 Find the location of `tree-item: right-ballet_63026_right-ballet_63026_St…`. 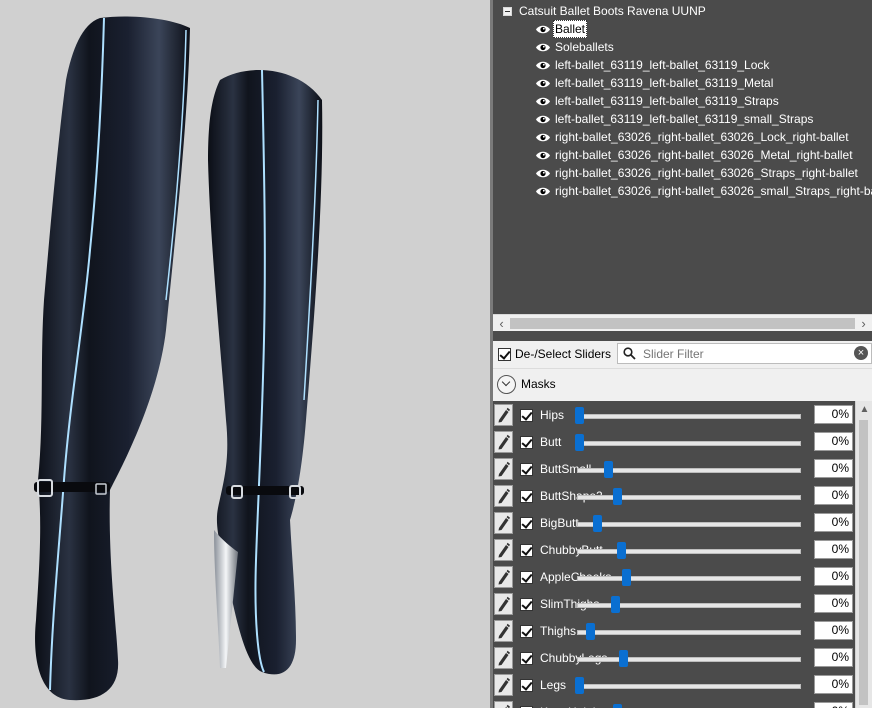

tree-item: right-ballet_63026_right-ballet_63026_St… is located at coordinates (697, 173).